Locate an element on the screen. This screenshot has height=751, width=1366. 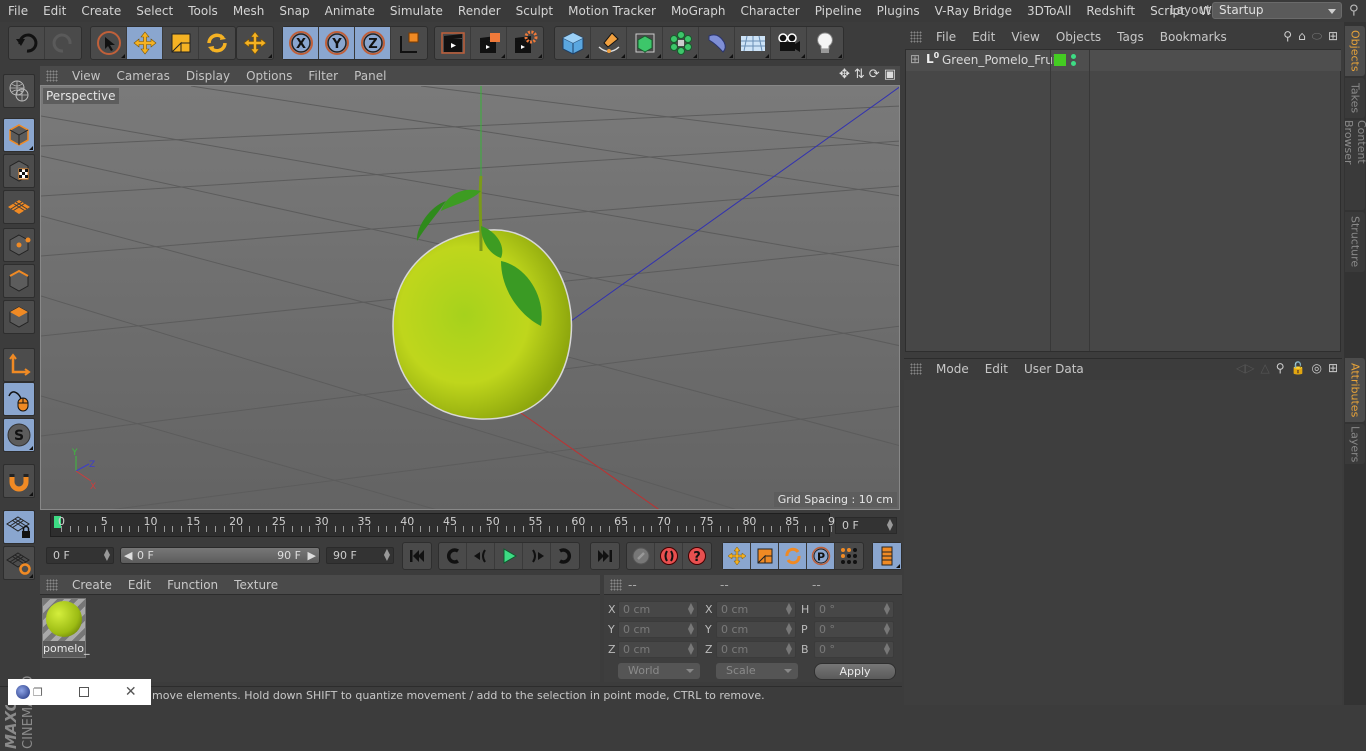
coordinate-mode-select: World is located at coordinates (659, 671).